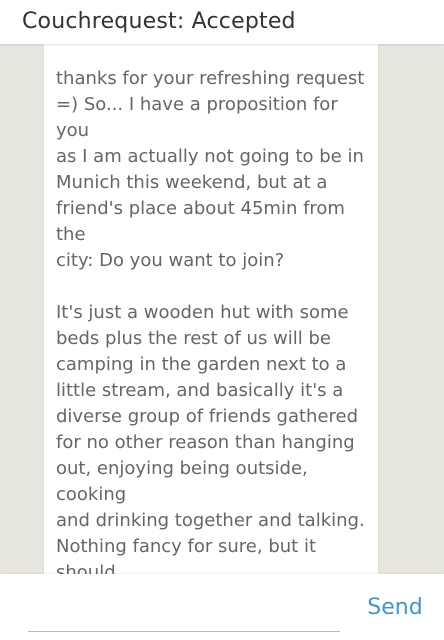  I want to click on title-bar: Couchrequest: Accepted, so click(222, 22).